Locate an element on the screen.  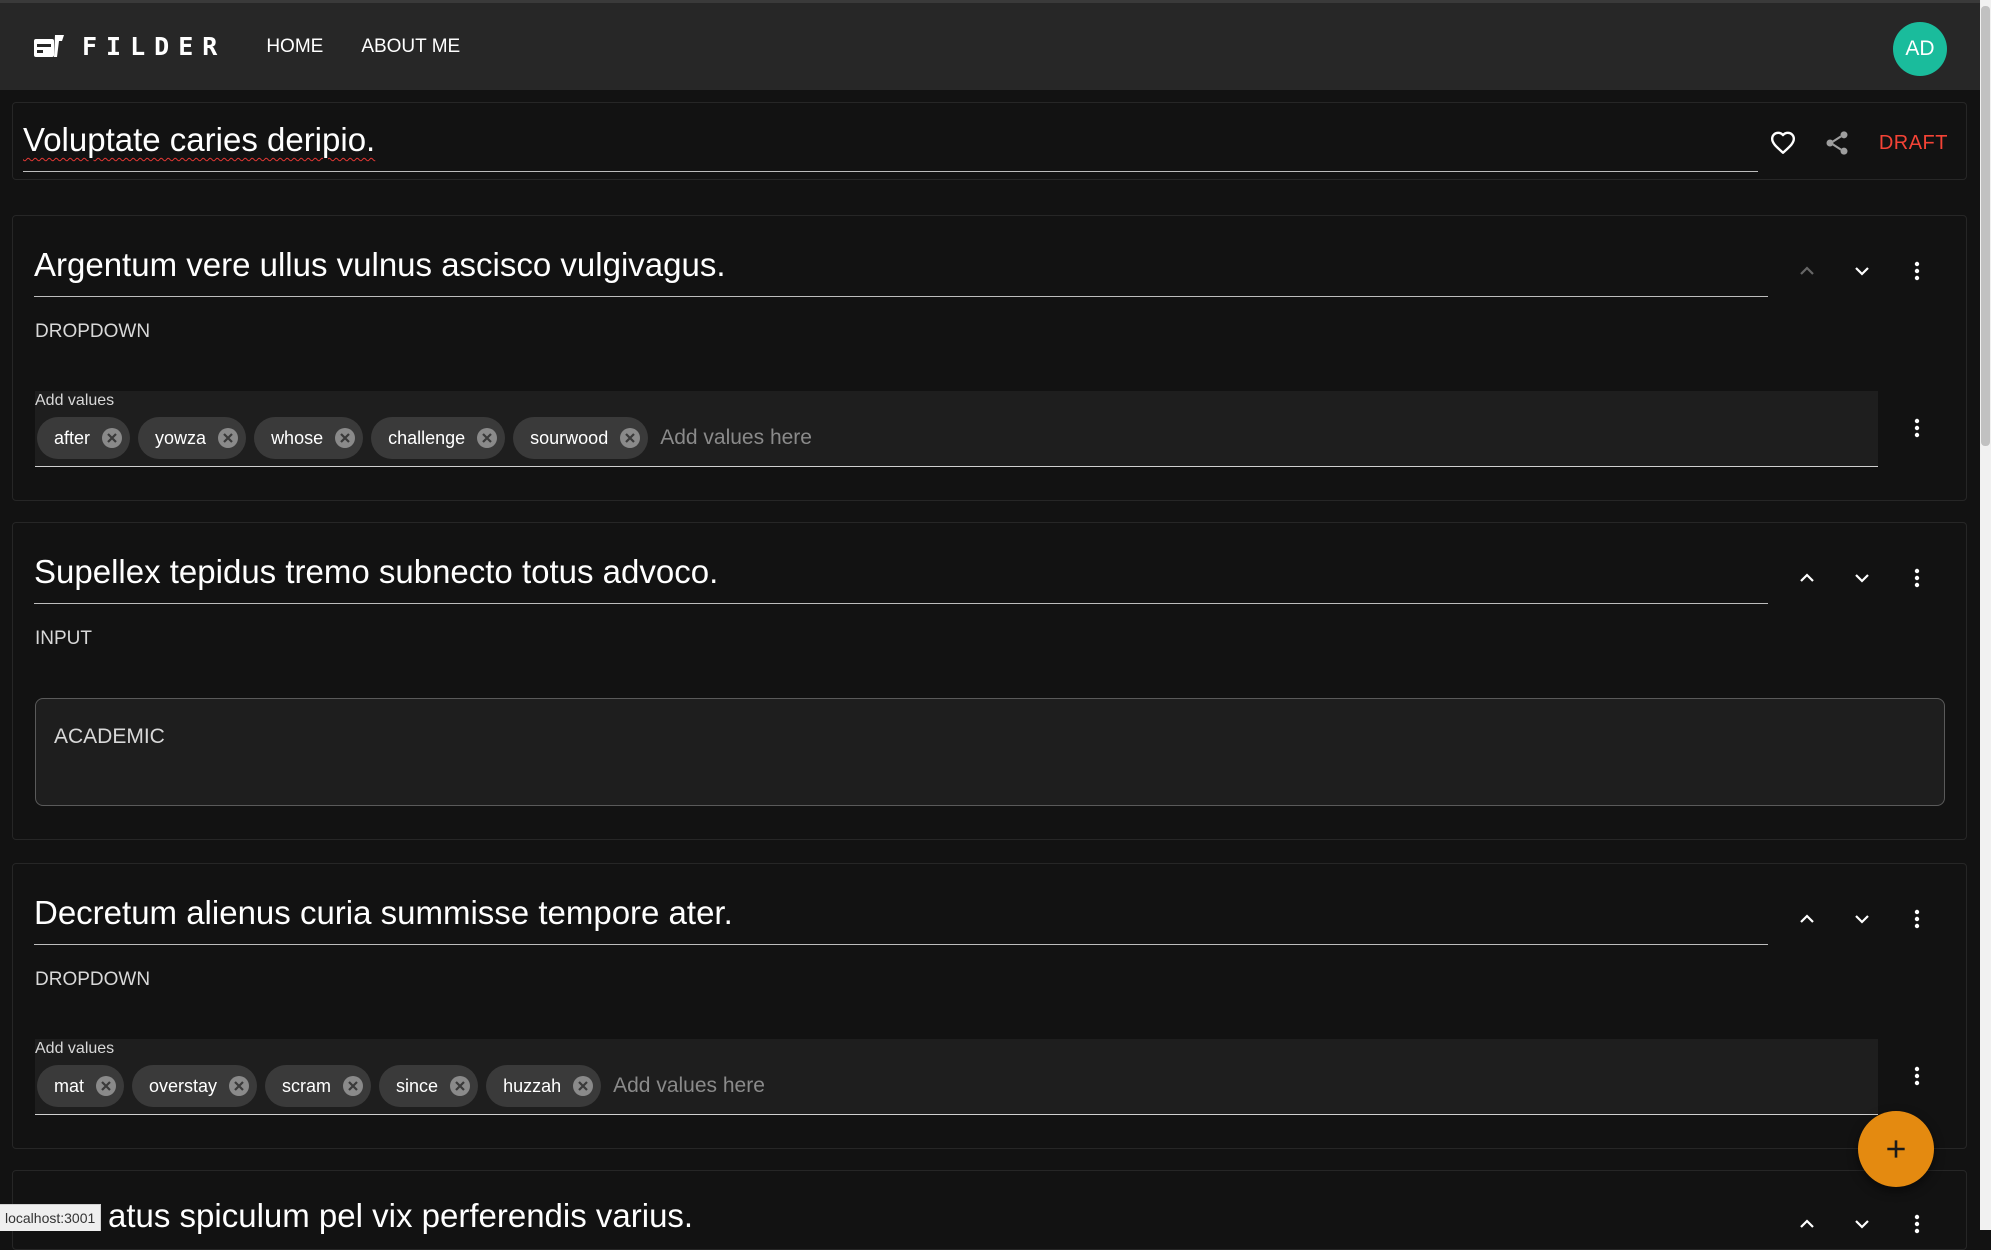
value-chip: challenge is located at coordinates (438, 438).